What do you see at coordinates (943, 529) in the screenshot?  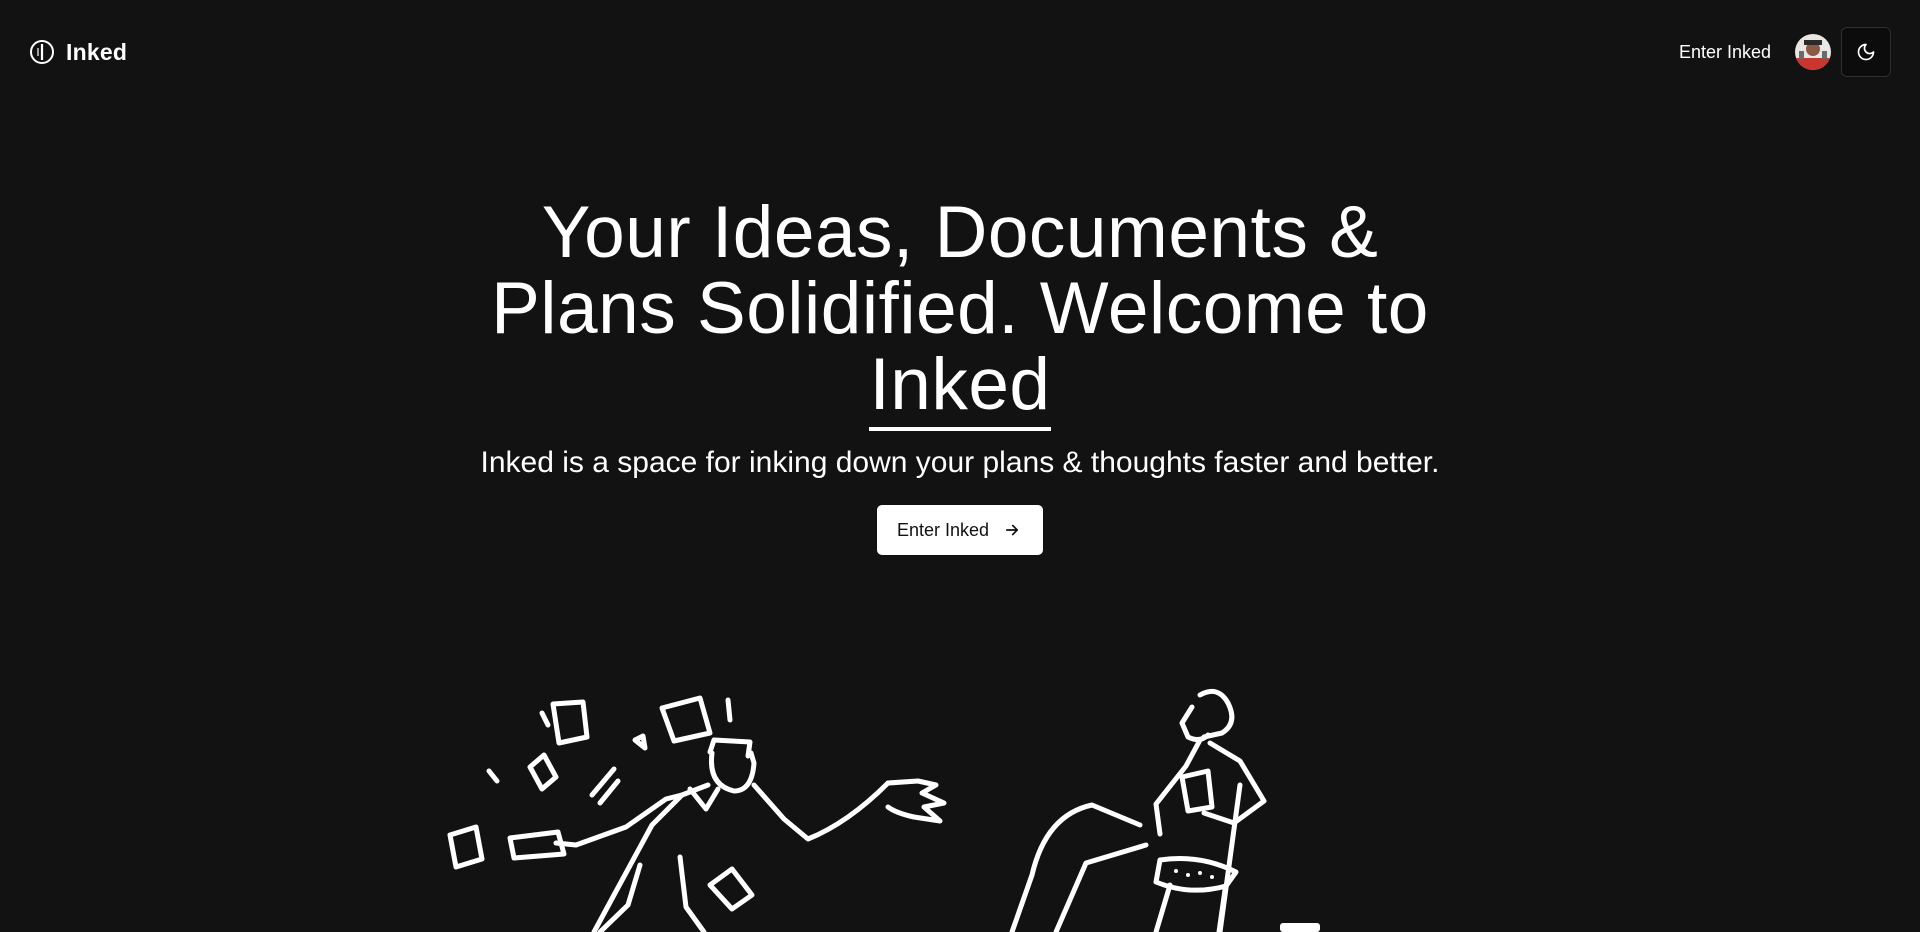 I see `enter-inked-button-label: Enter Inked` at bounding box center [943, 529].